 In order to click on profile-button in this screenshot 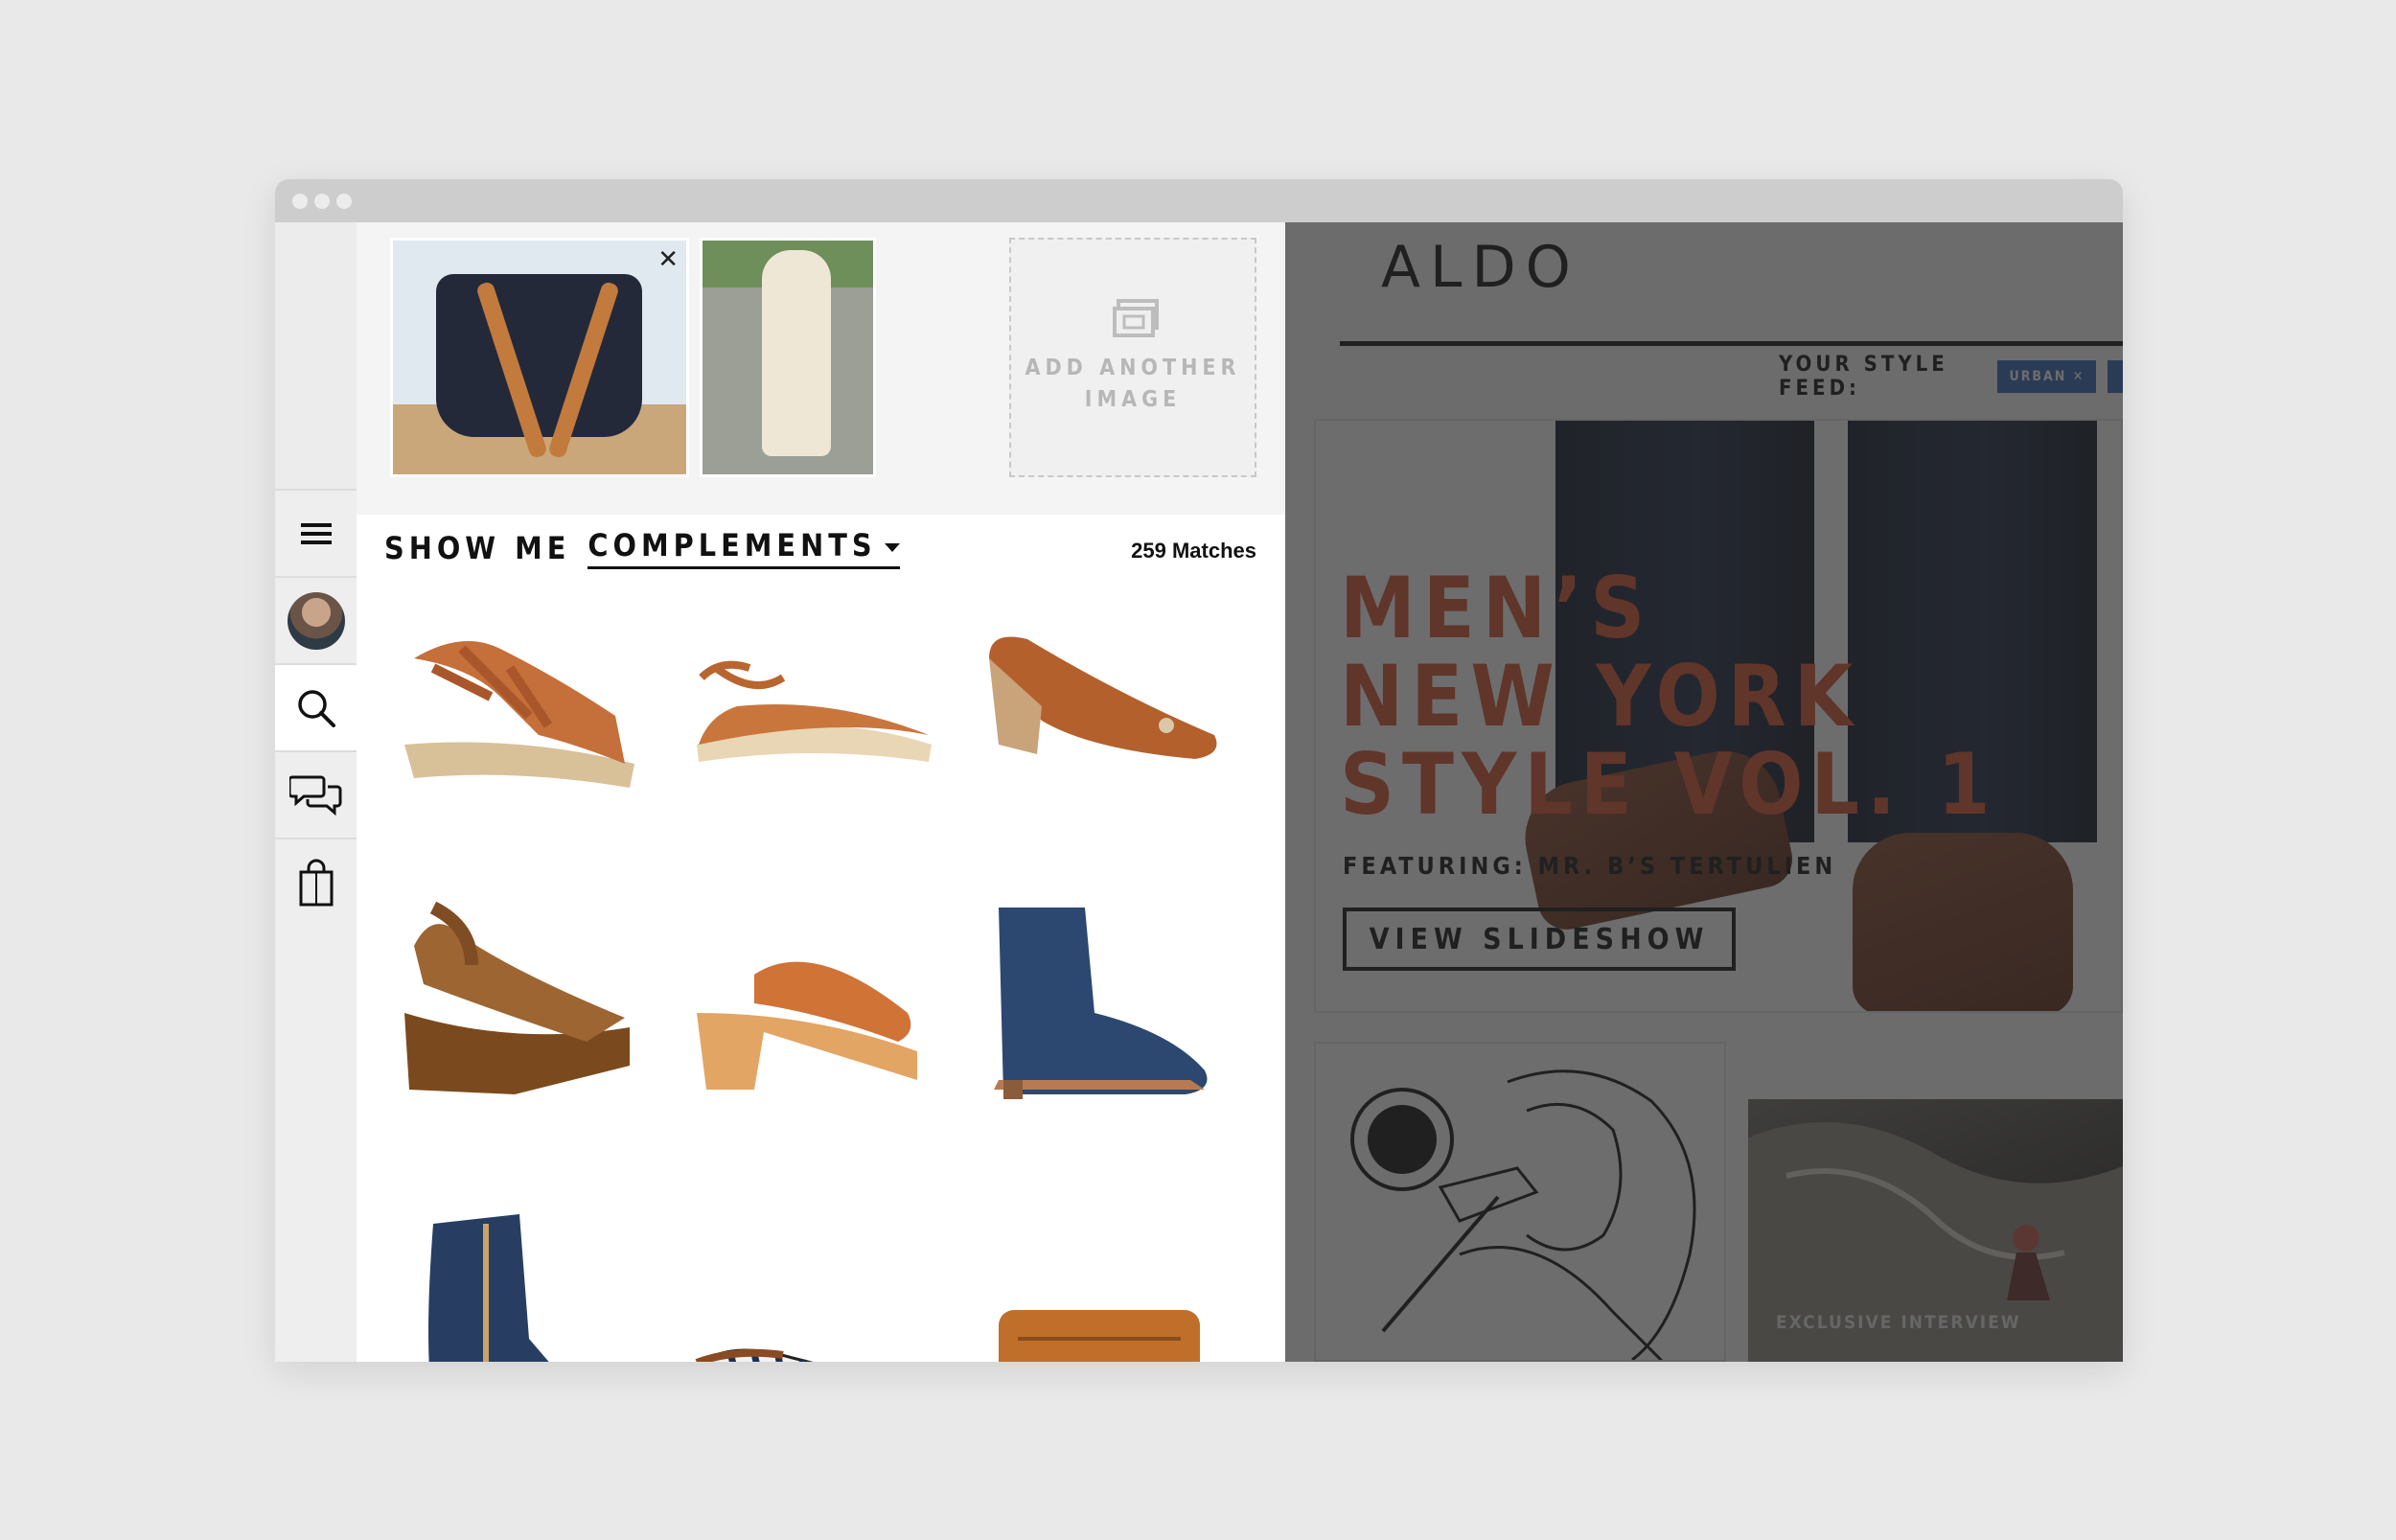, I will do `click(316, 619)`.